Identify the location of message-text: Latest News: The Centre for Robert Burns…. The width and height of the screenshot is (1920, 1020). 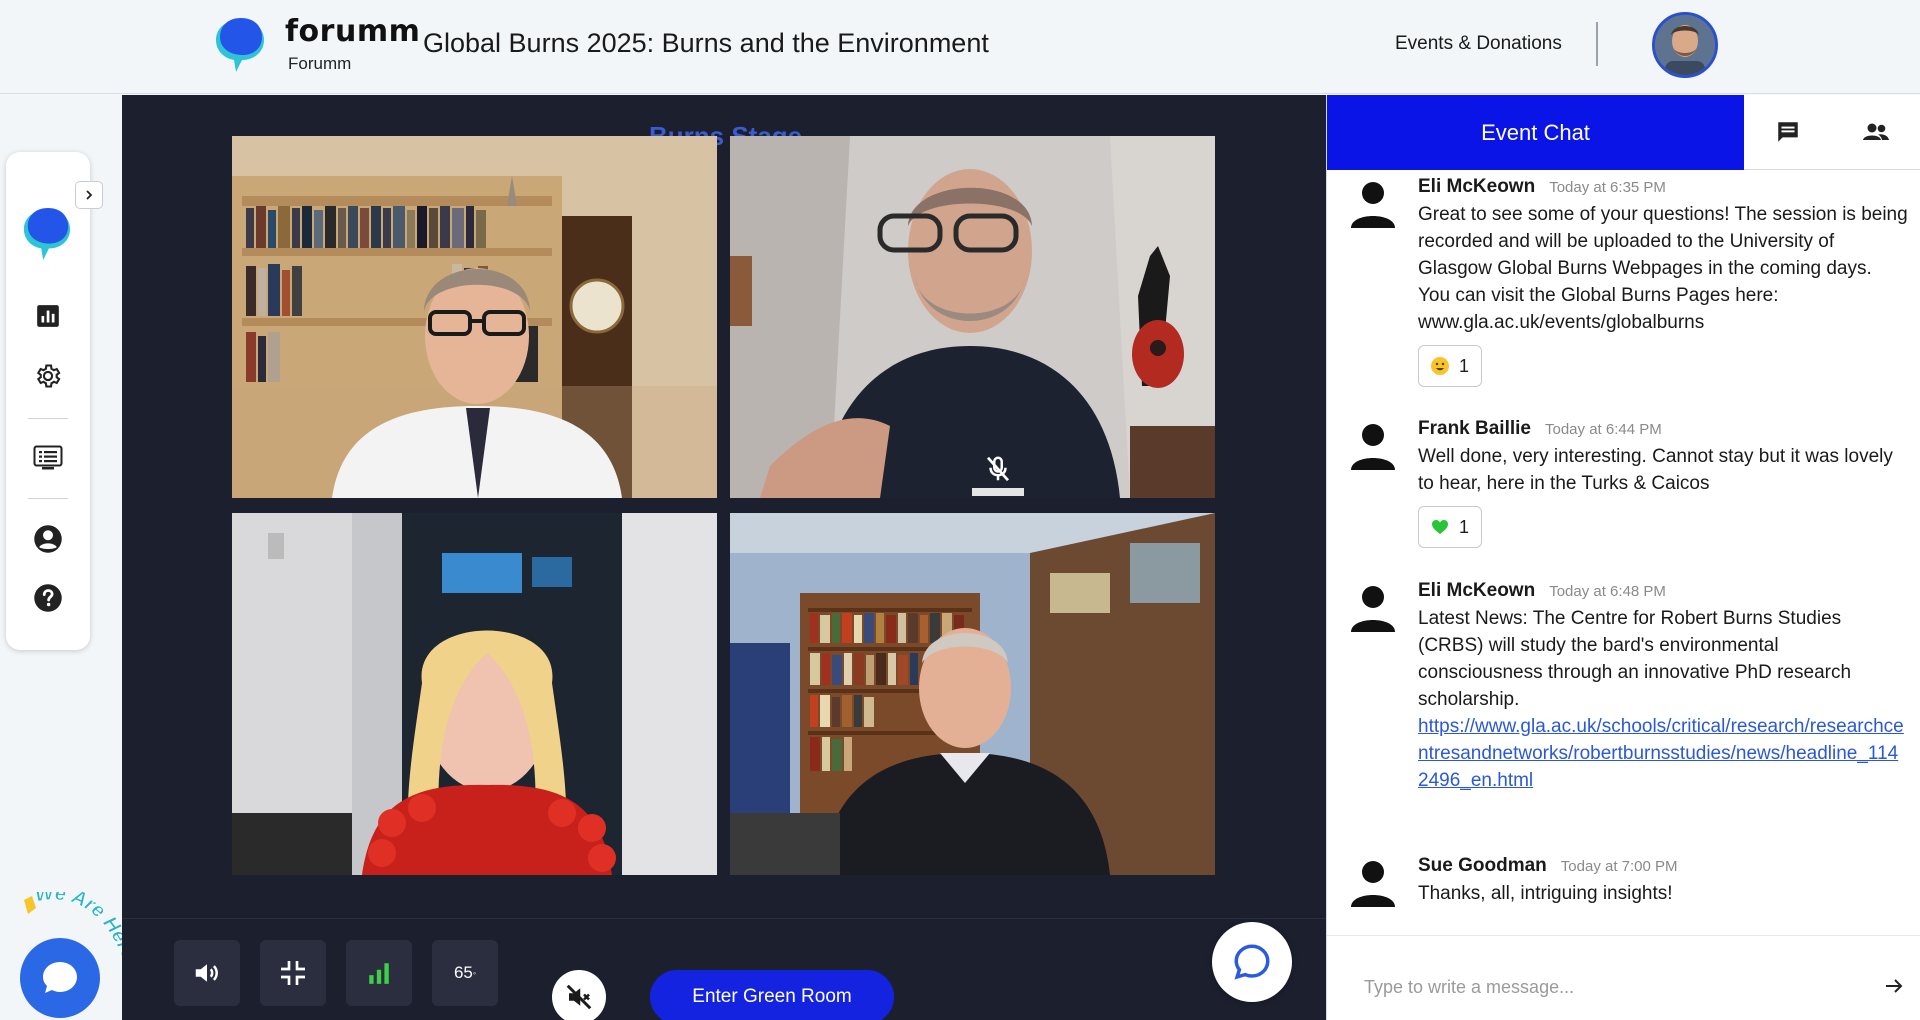
(1635, 659).